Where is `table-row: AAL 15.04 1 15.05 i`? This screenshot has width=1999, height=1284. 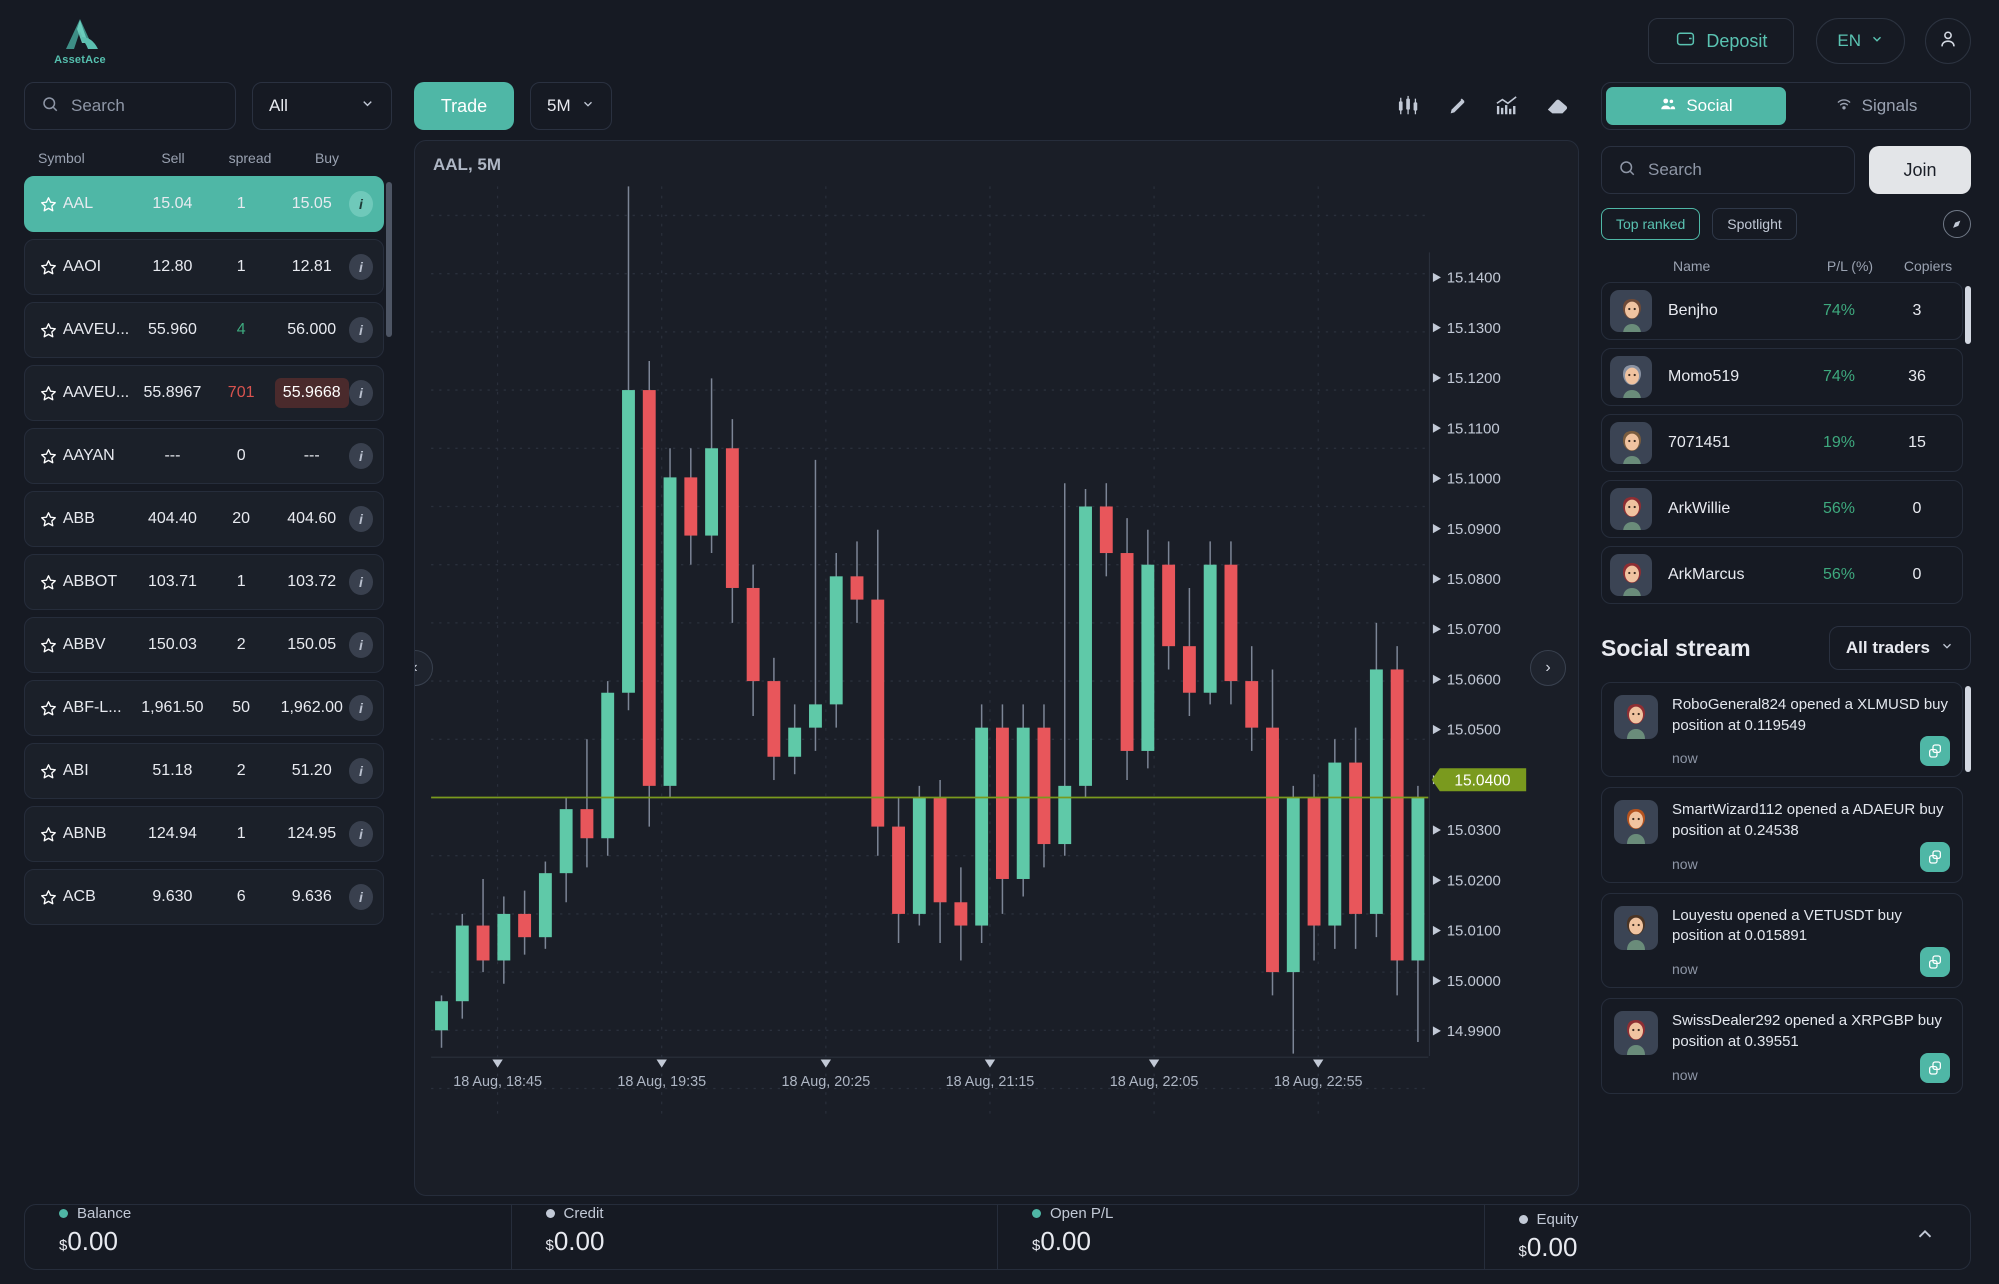
table-row: AAL 15.04 1 15.05 i is located at coordinates (204, 204).